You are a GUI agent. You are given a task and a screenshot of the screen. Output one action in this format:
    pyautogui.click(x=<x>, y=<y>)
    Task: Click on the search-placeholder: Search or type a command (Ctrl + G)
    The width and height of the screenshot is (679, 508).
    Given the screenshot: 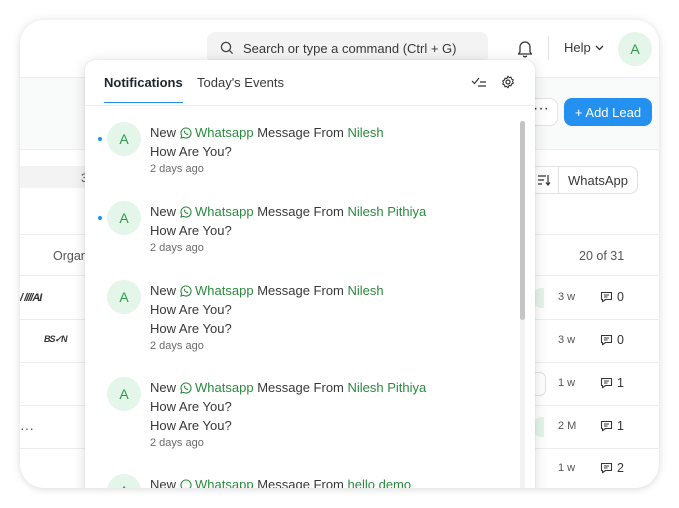 What is the action you would take?
    pyautogui.click(x=350, y=48)
    